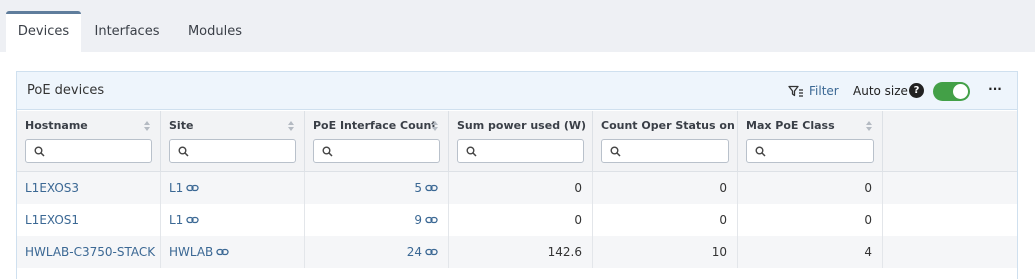 The image size is (1035, 279). What do you see at coordinates (960, 91) in the screenshot?
I see `toggle-knob` at bounding box center [960, 91].